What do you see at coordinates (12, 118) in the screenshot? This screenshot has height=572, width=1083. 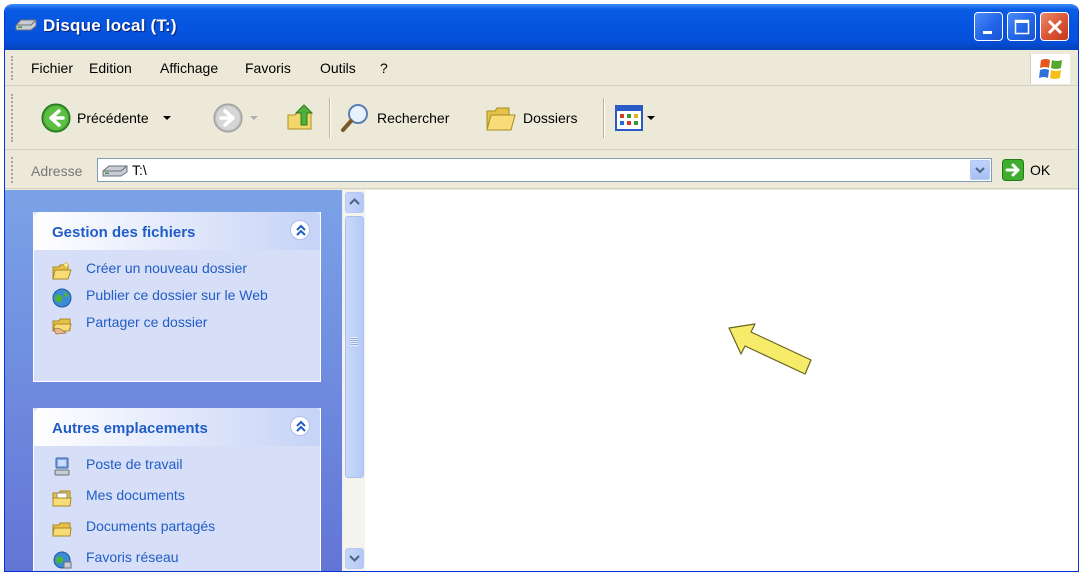 I see `toolbar-grip` at bounding box center [12, 118].